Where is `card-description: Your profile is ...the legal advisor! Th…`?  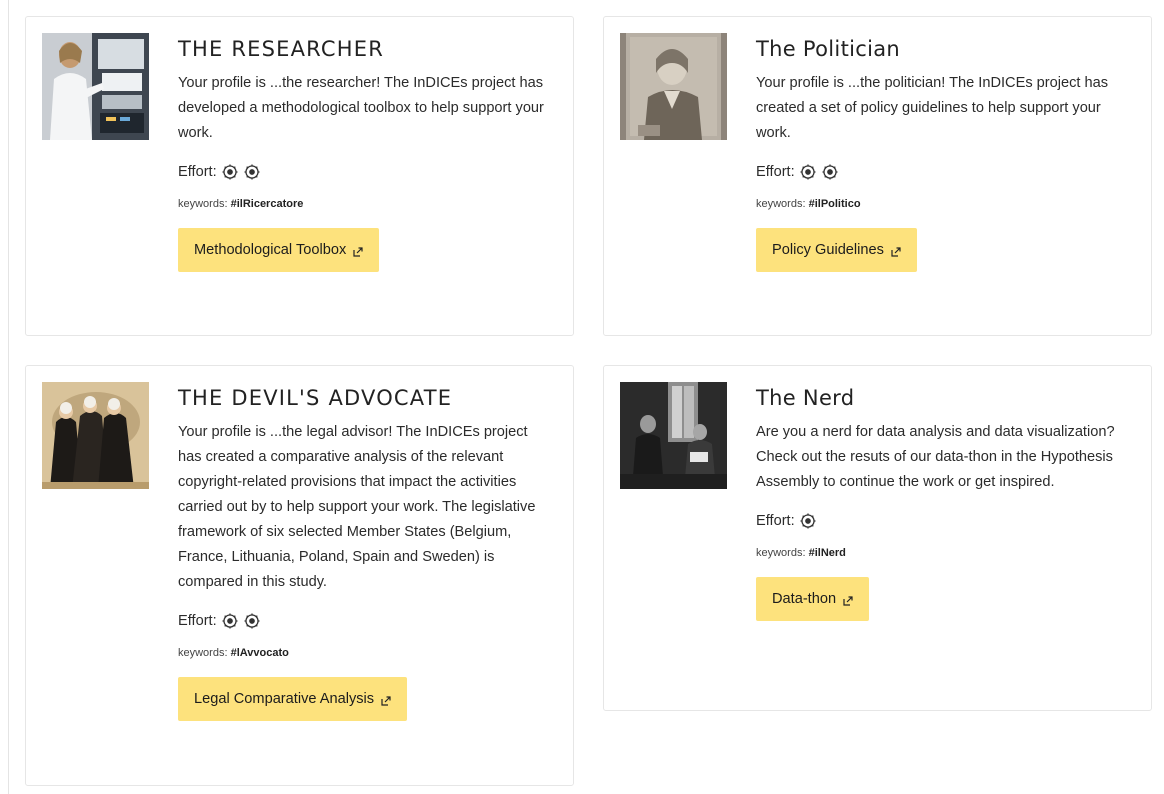 card-description: Your profile is ...the legal advisor! Th… is located at coordinates (357, 507).